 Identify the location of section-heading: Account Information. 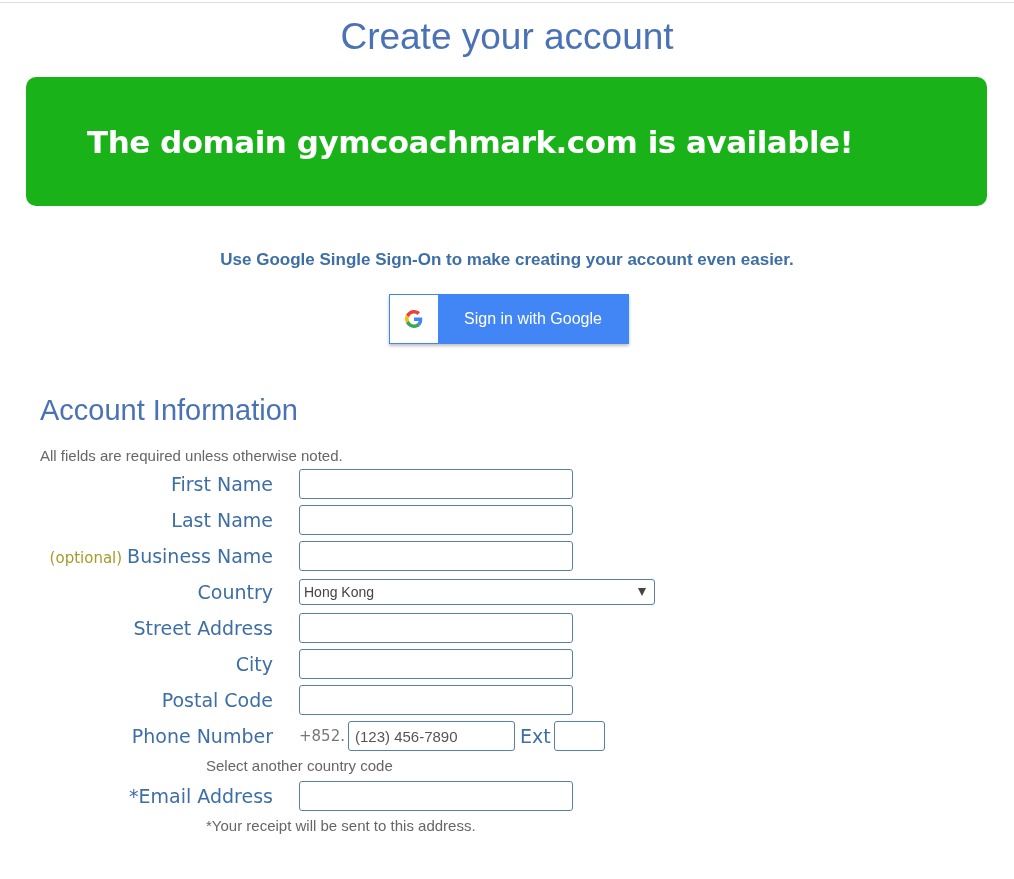
(169, 410).